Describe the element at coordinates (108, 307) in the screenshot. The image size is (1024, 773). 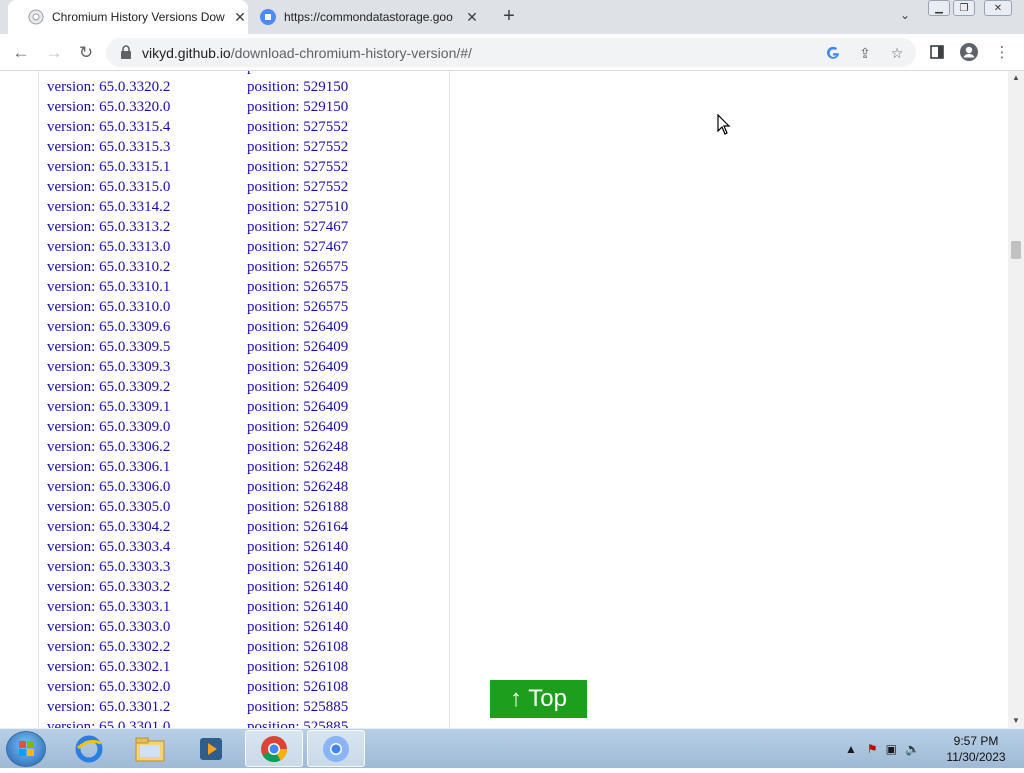
I see `version-link: version: 65.0.3310.0` at that location.